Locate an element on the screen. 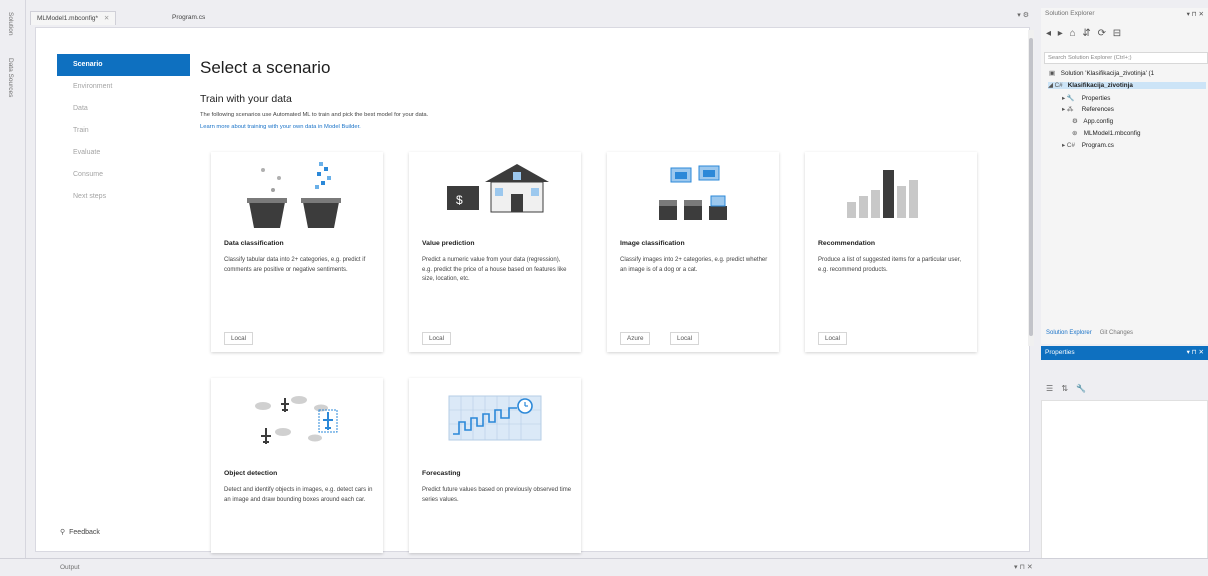 The height and width of the screenshot is (576, 1208). csharp-file-icon: ▸ C# is located at coordinates (1068, 145).